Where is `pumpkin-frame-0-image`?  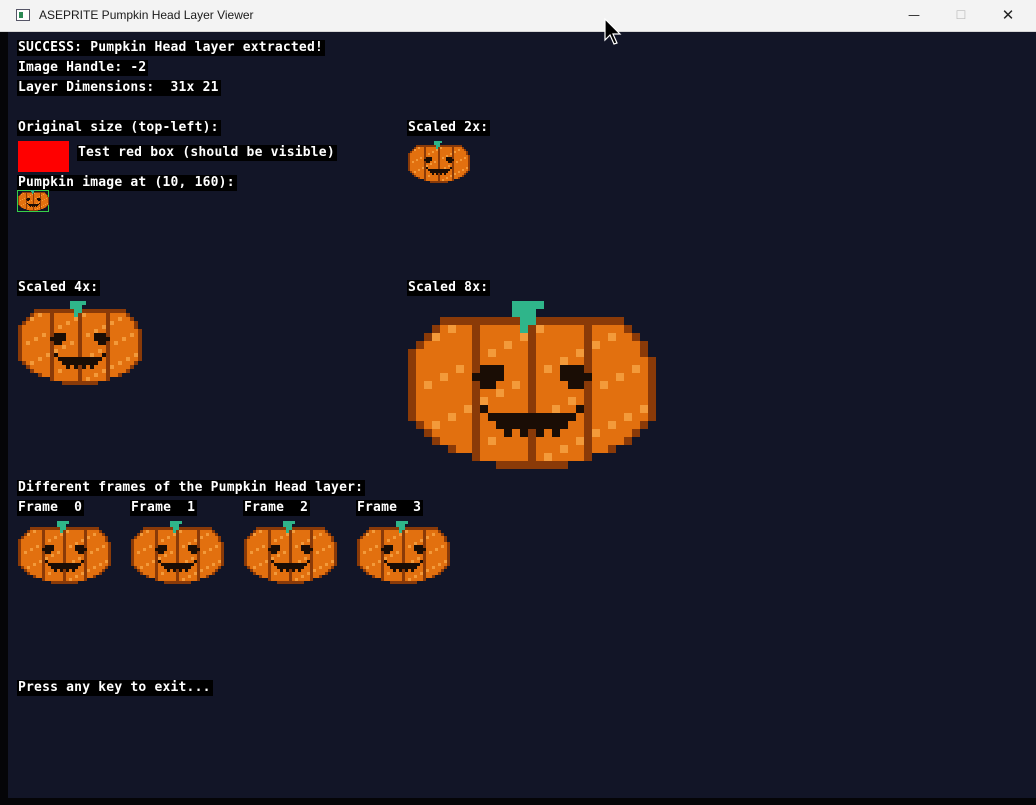
pumpkin-frame-0-image is located at coordinates (64, 552).